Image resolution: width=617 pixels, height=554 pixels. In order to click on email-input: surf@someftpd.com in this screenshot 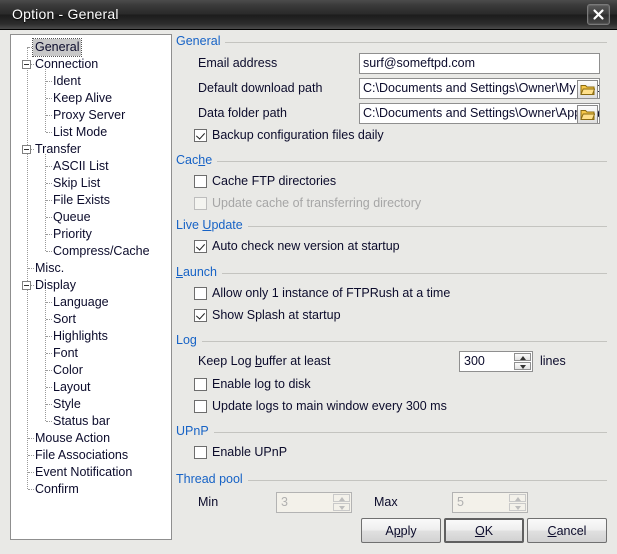, I will do `click(479, 63)`.